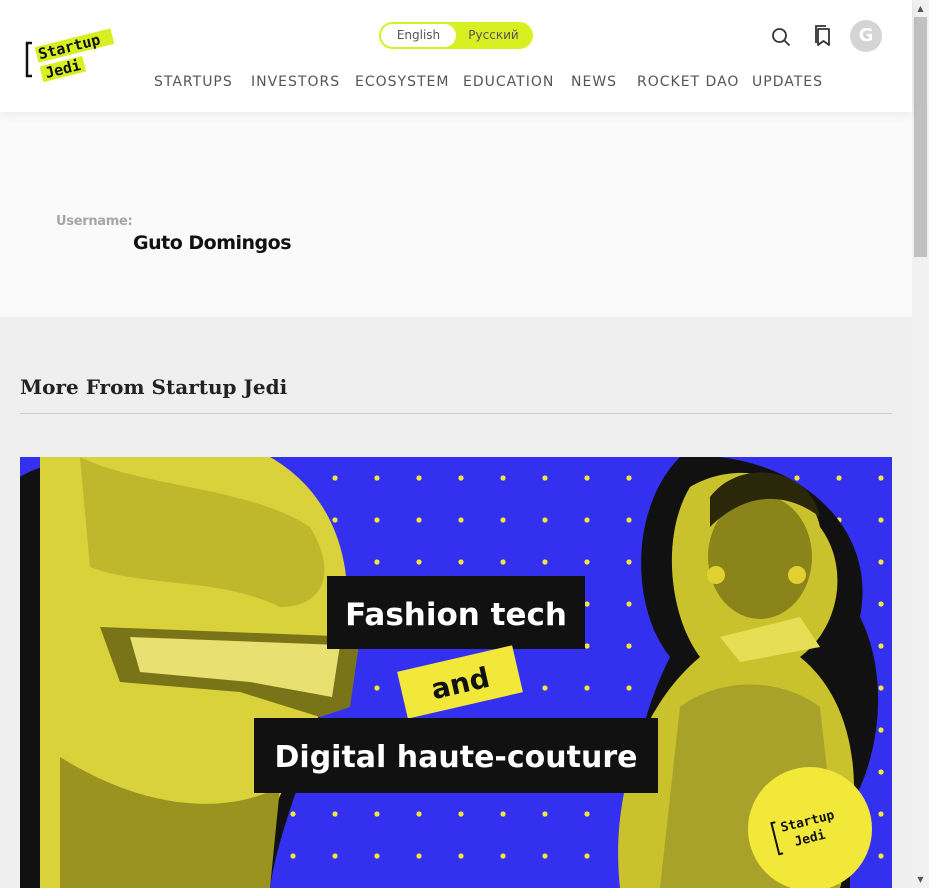  I want to click on nav-investors: INVESTORS, so click(295, 82).